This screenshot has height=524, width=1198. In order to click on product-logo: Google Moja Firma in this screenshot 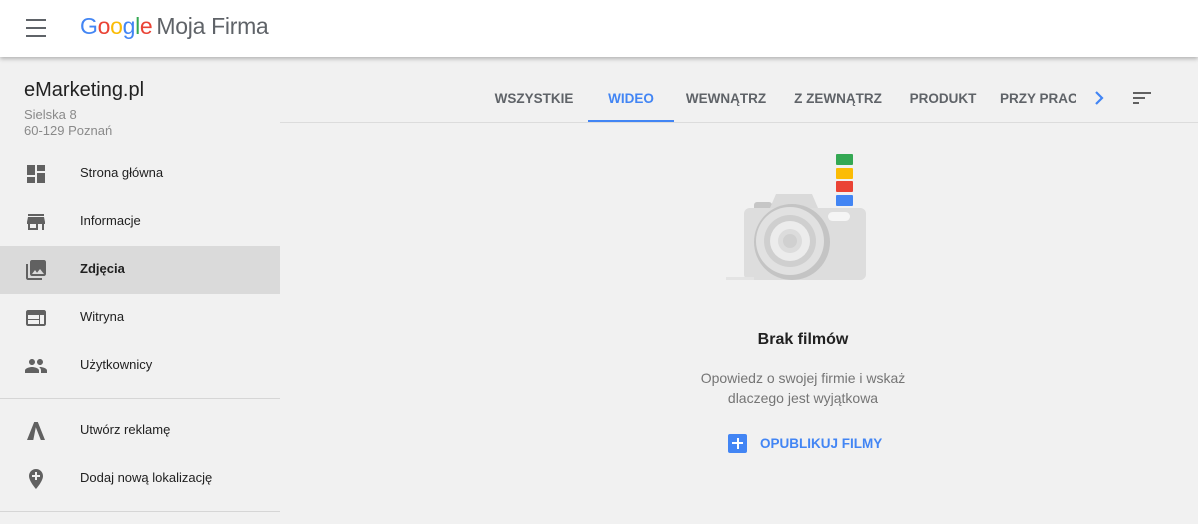, I will do `click(174, 26)`.